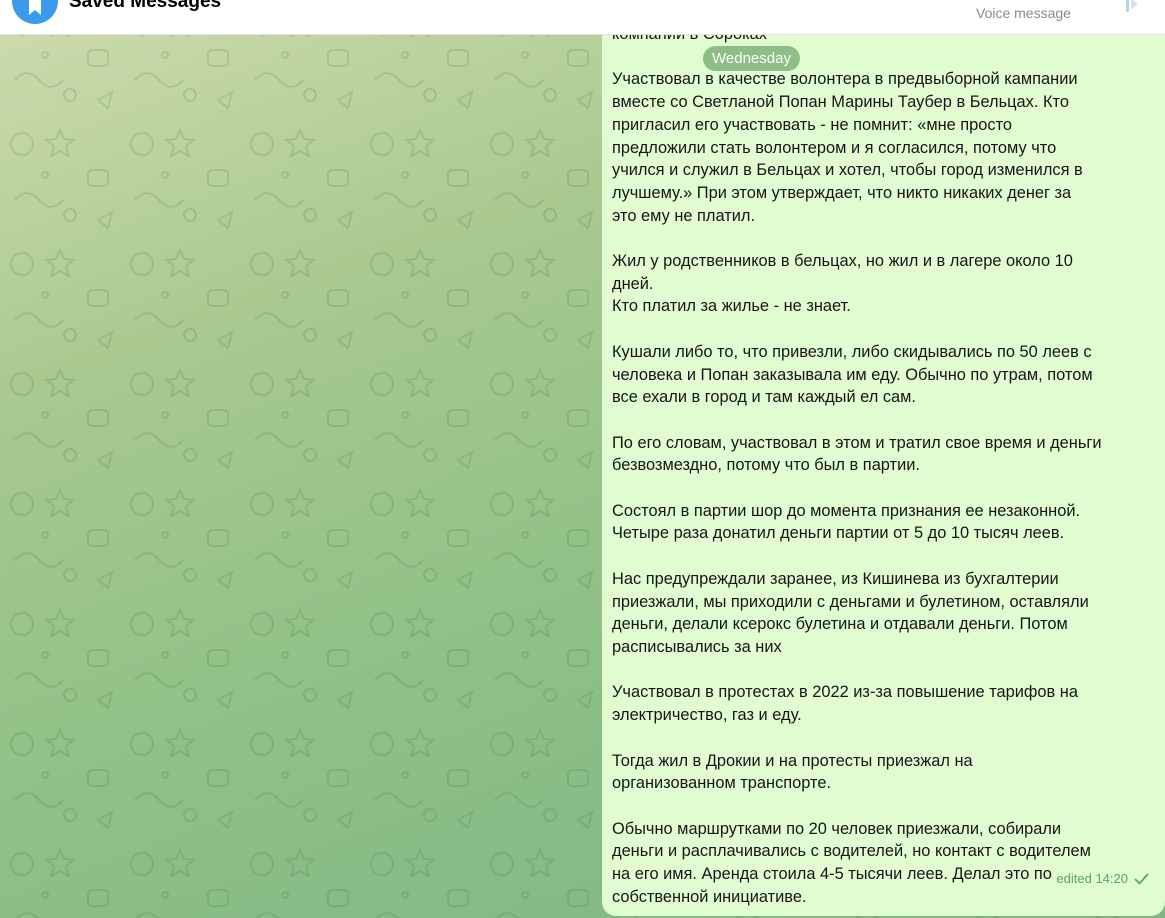 This screenshot has height=918, width=1165. What do you see at coordinates (751, 58) in the screenshot?
I see `date-separator: Wednesday` at bounding box center [751, 58].